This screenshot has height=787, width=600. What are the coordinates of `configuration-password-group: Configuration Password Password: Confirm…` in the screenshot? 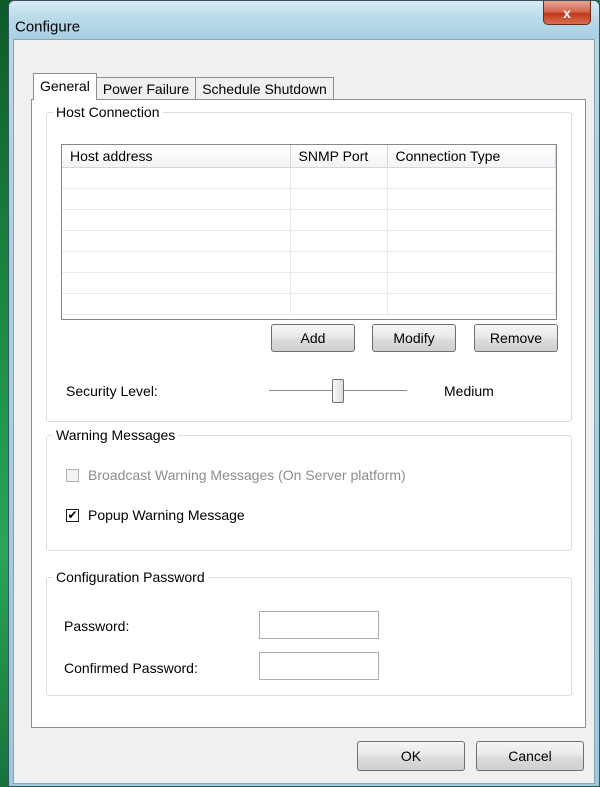 It's located at (309, 632).